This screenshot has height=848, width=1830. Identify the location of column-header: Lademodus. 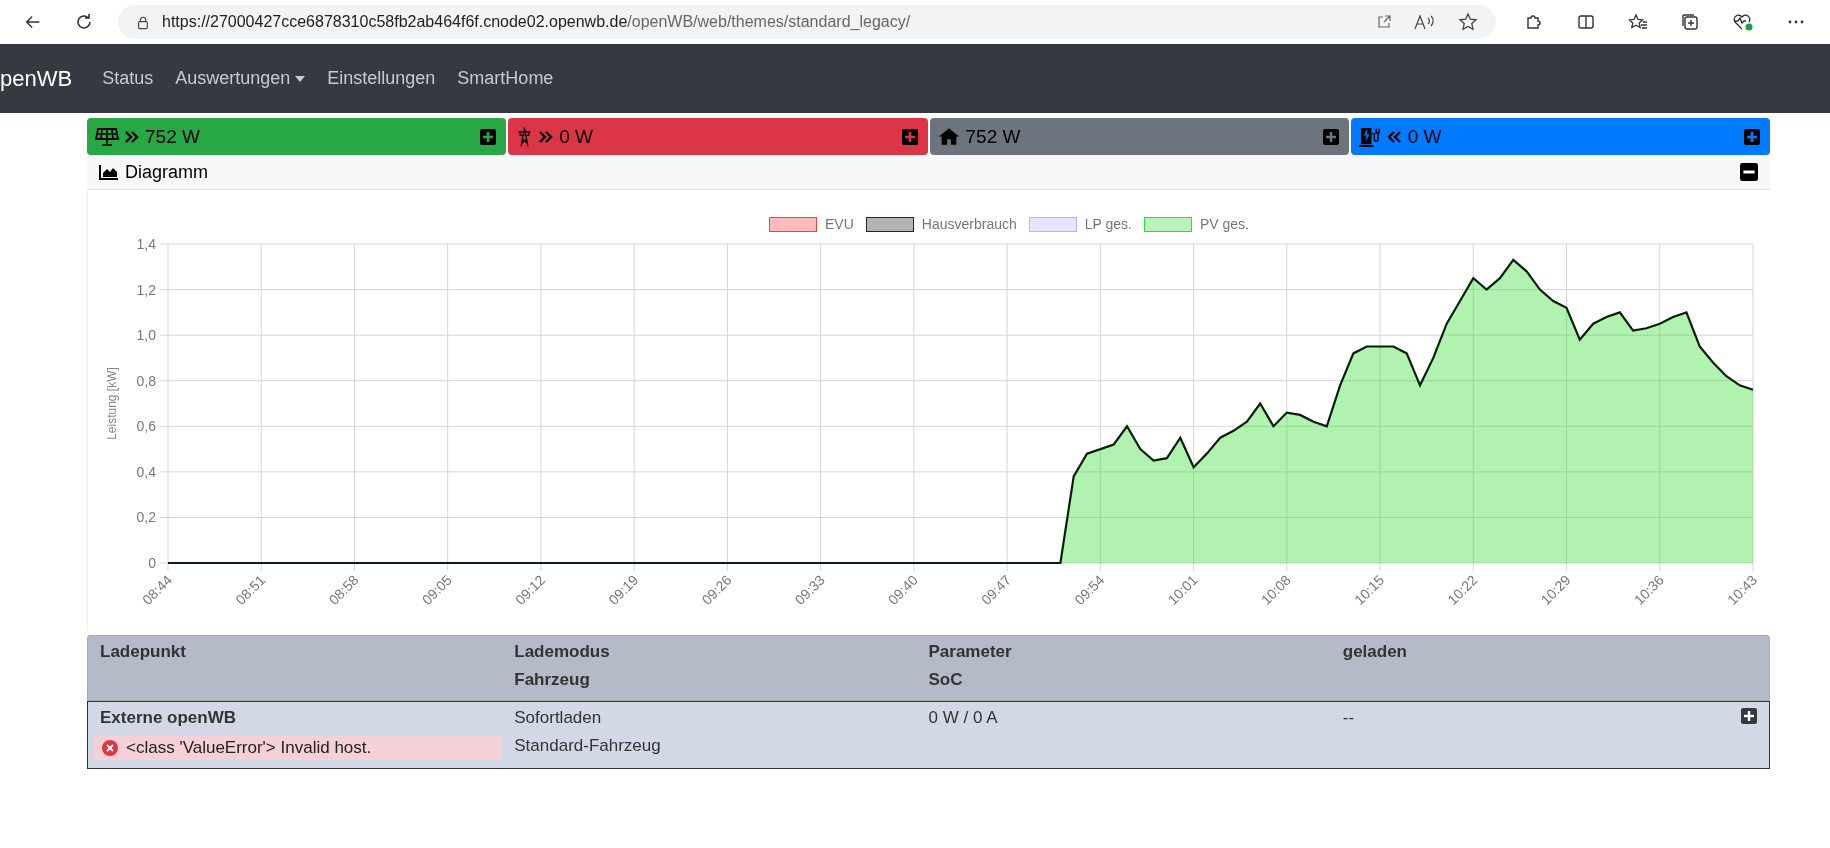
(562, 652).